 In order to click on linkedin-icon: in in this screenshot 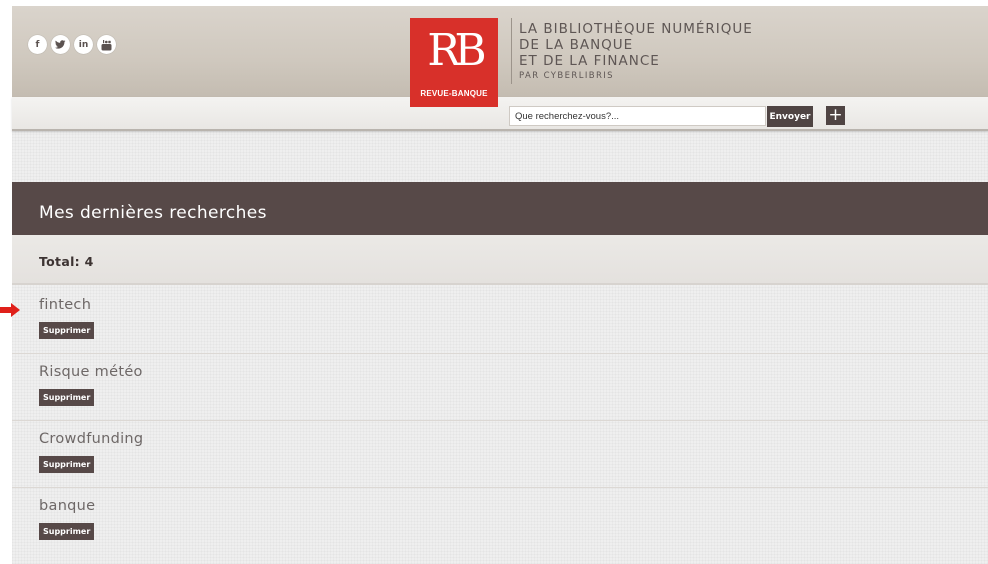, I will do `click(83, 44)`.